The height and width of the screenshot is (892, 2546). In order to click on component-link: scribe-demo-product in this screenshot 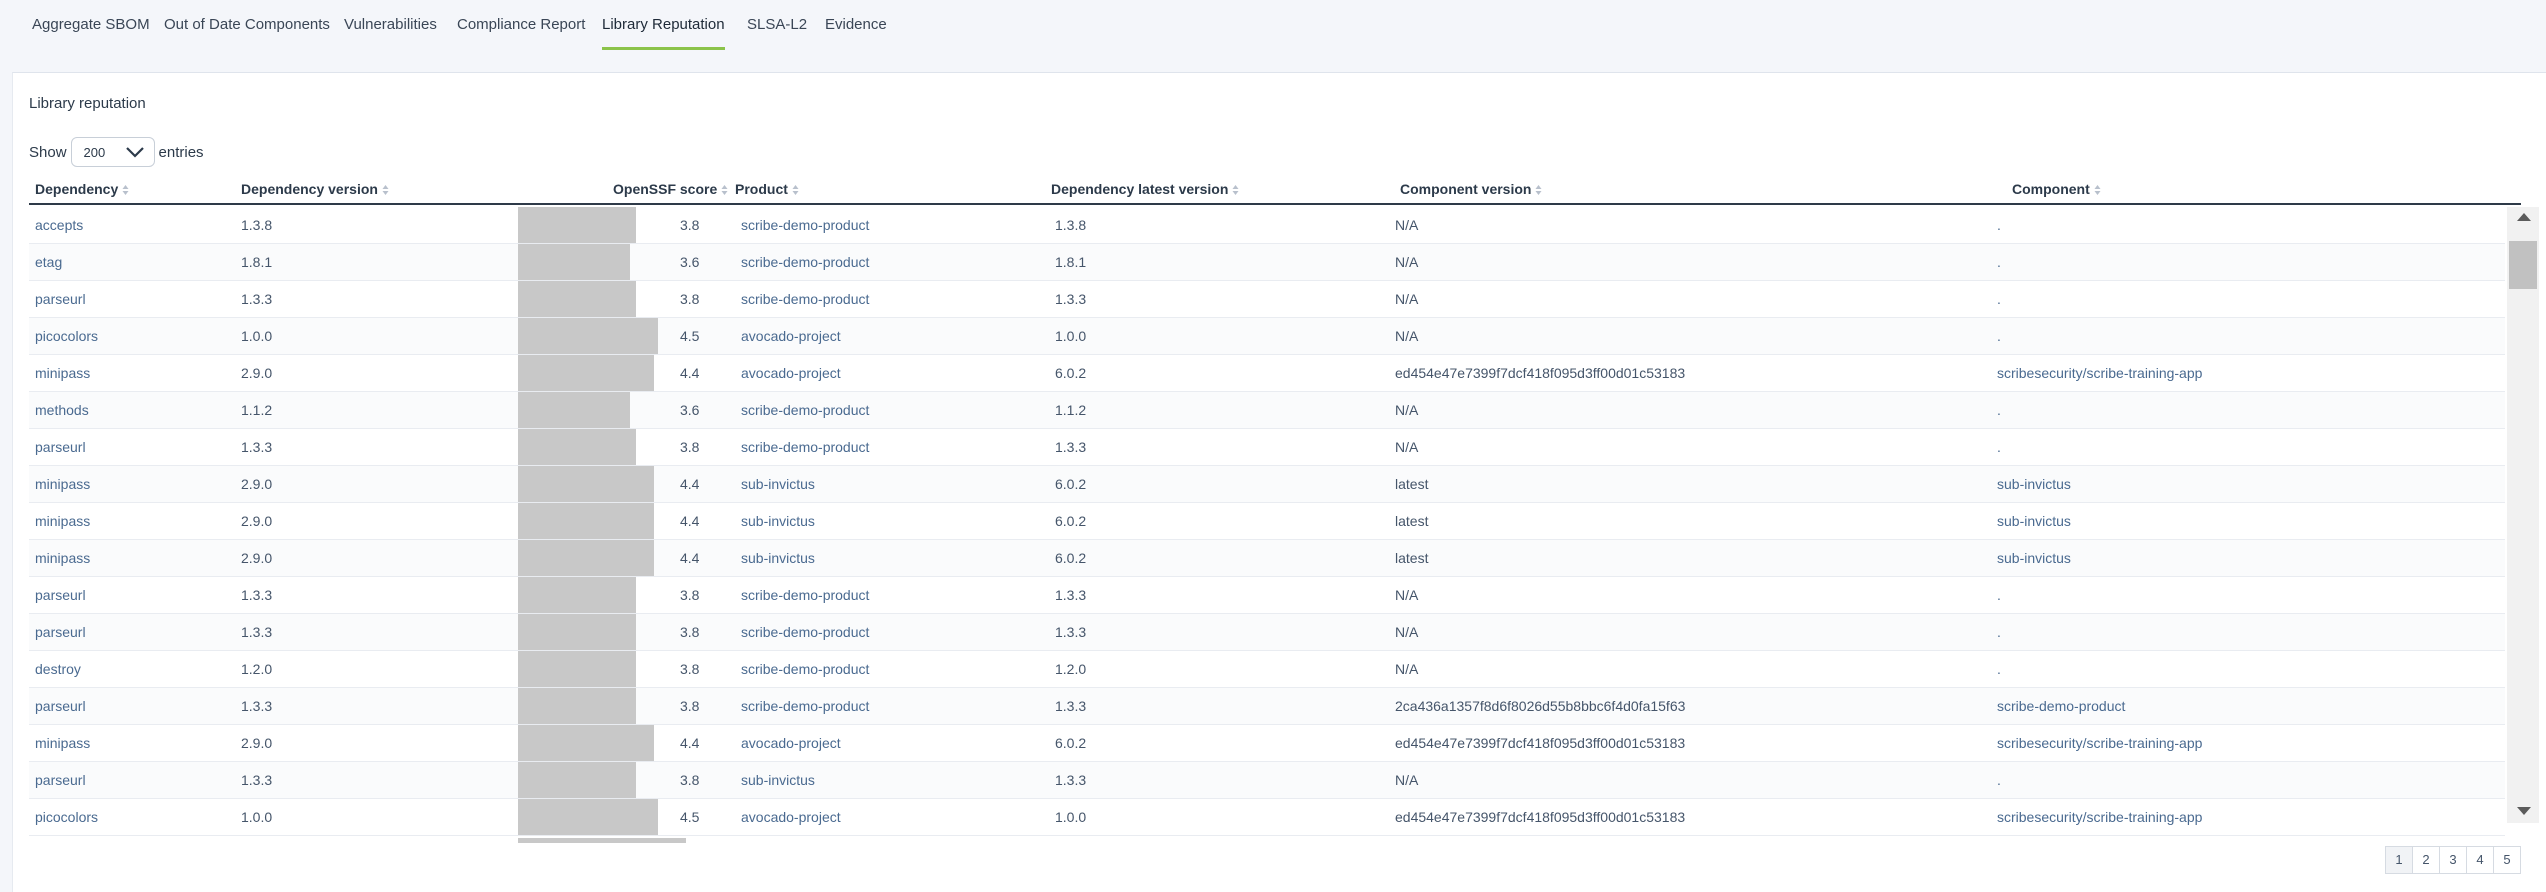, I will do `click(2061, 706)`.